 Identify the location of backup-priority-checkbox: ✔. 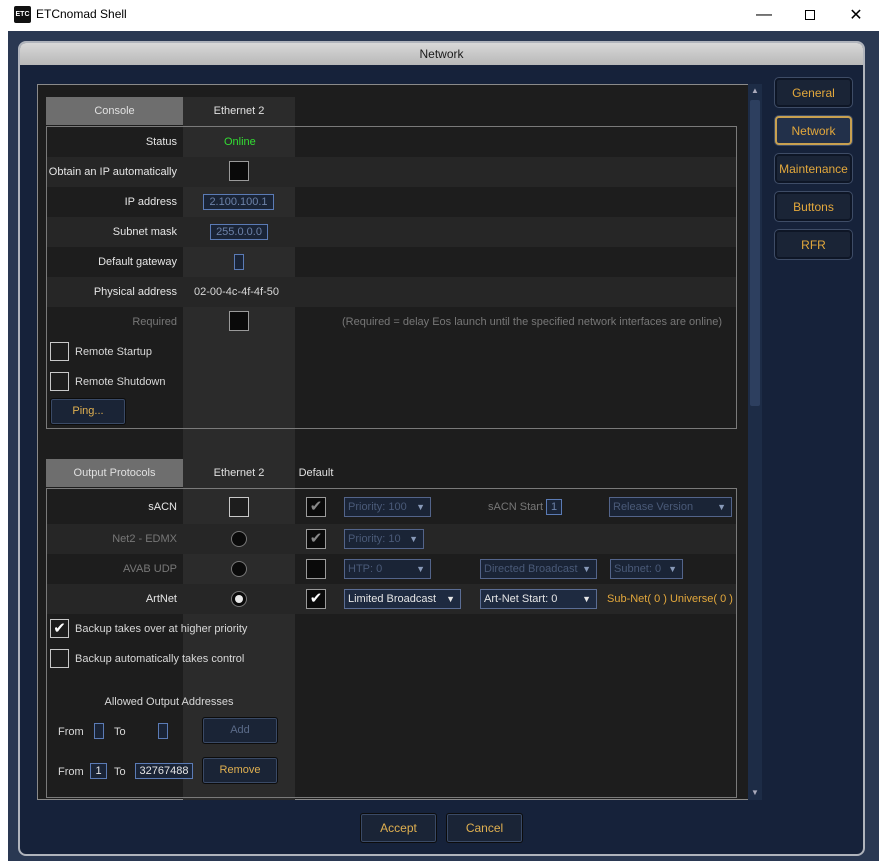
(59, 628).